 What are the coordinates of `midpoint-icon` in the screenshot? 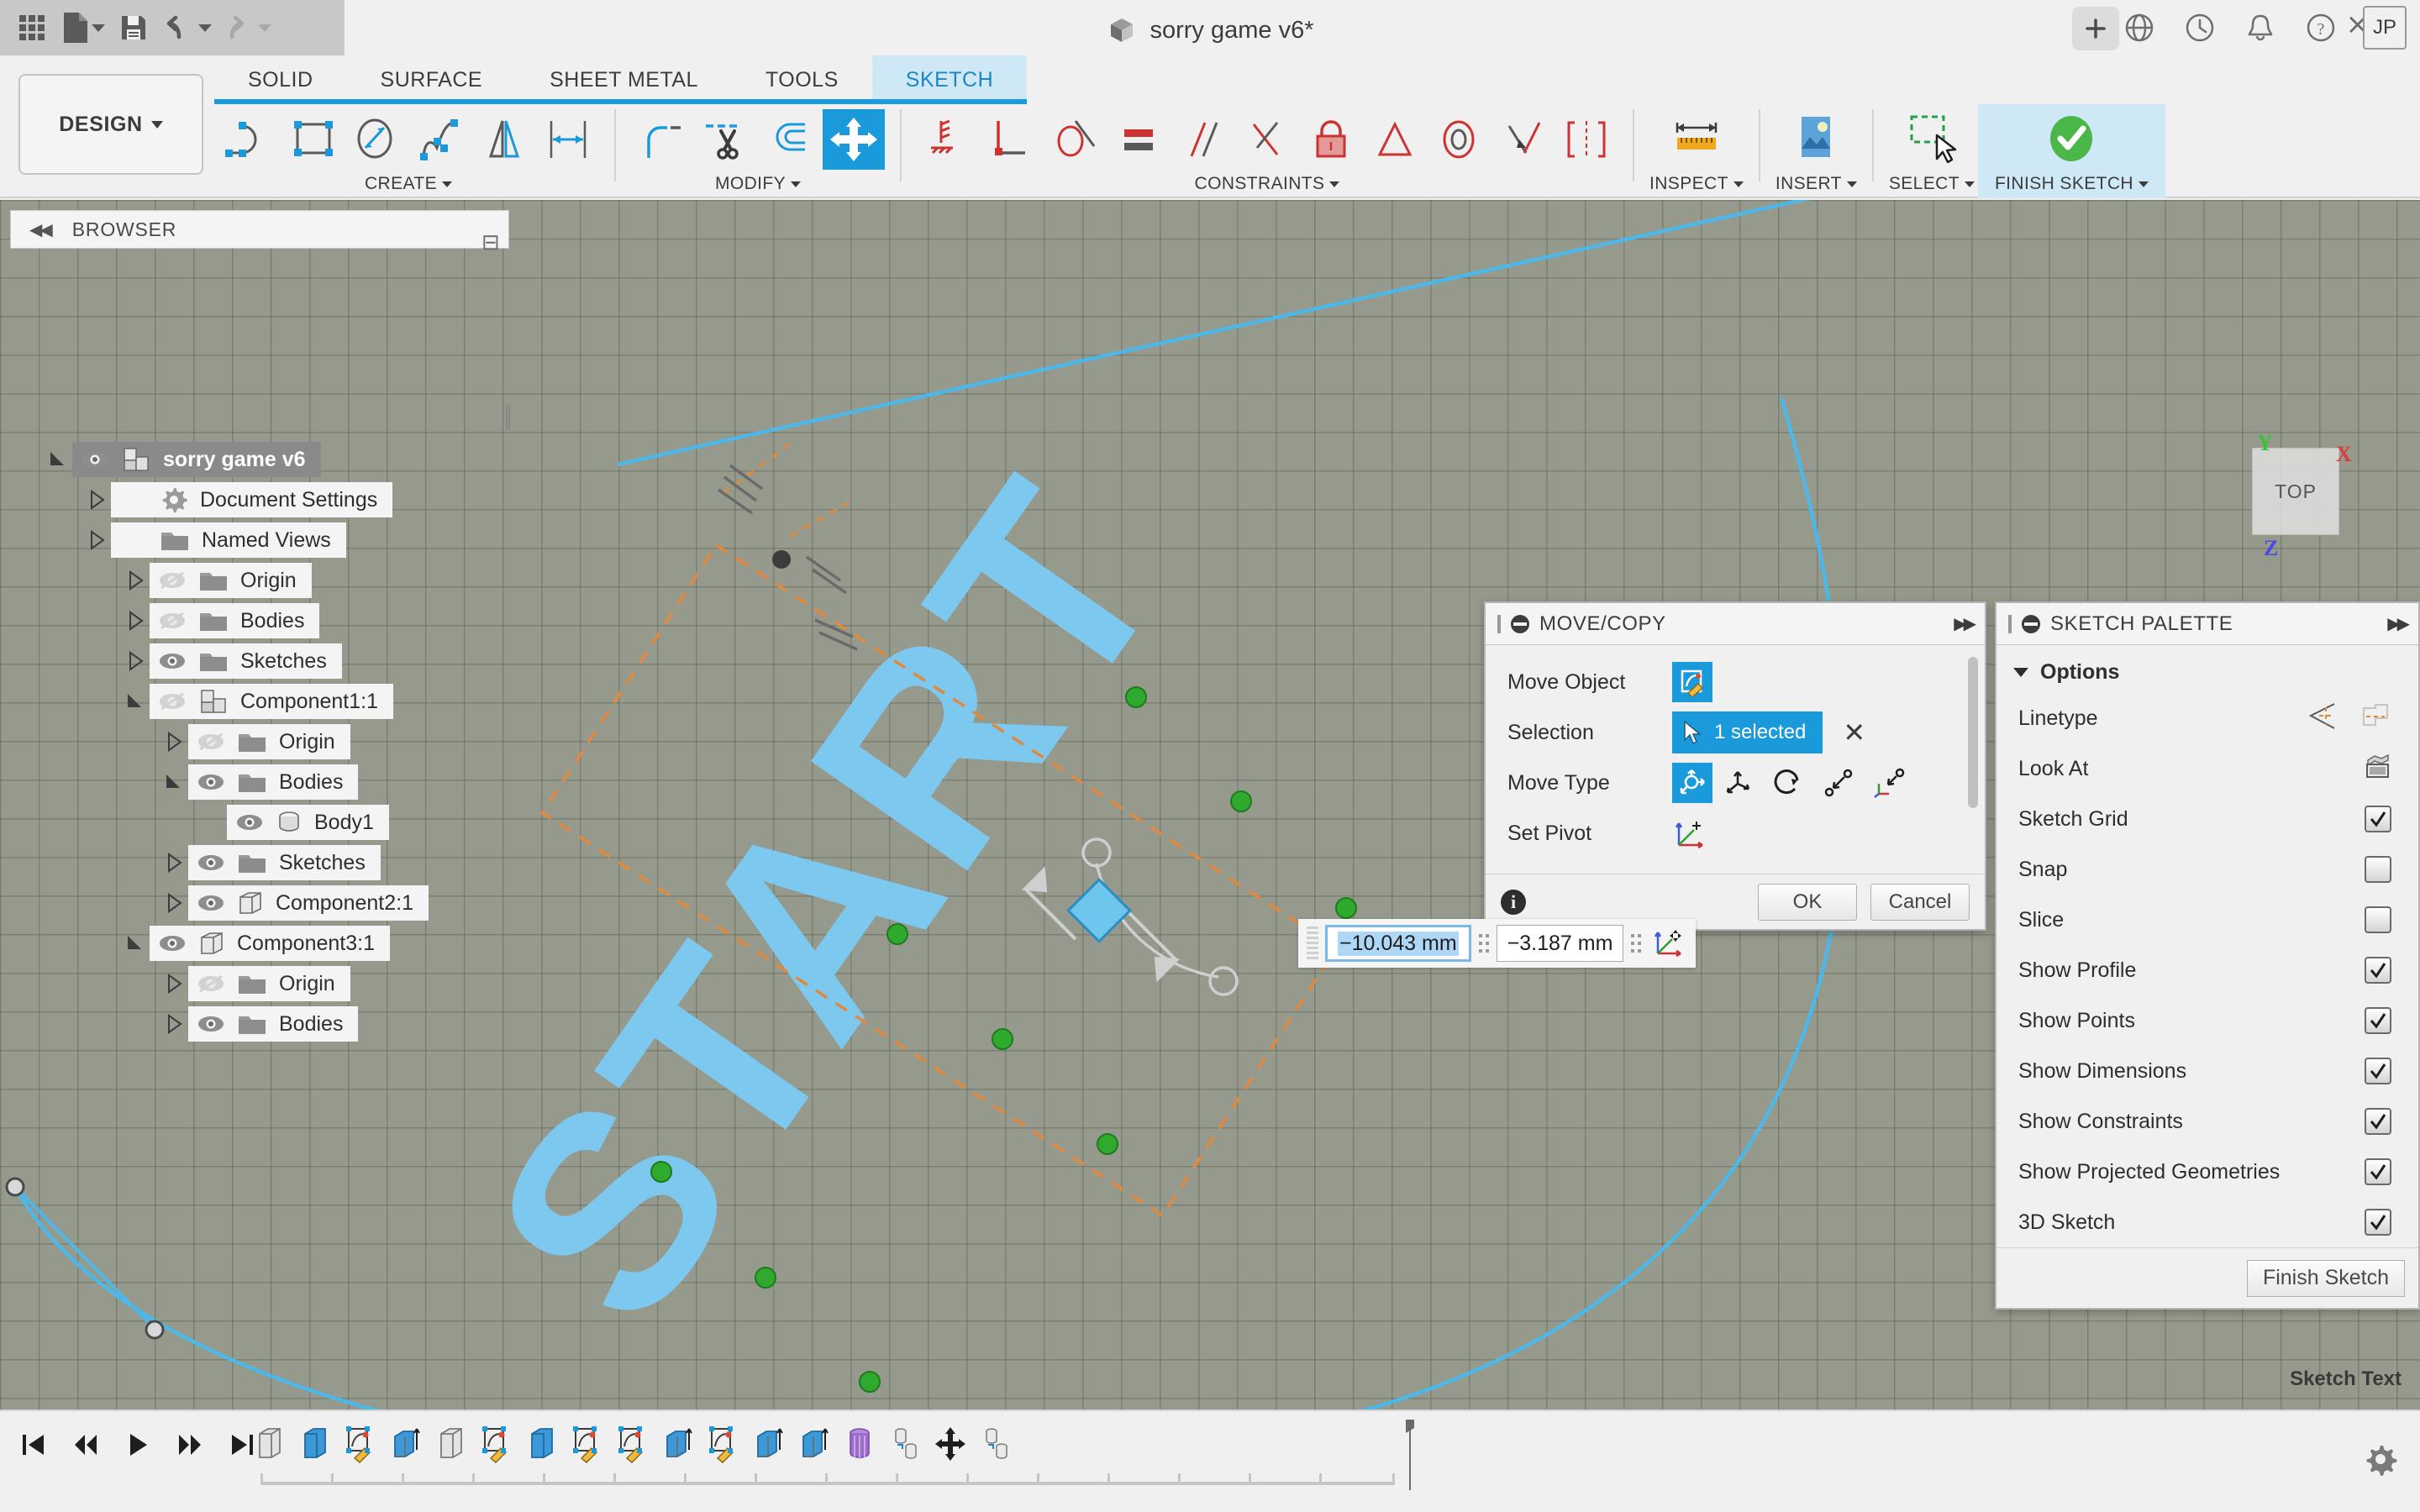 It's located at (1395, 139).